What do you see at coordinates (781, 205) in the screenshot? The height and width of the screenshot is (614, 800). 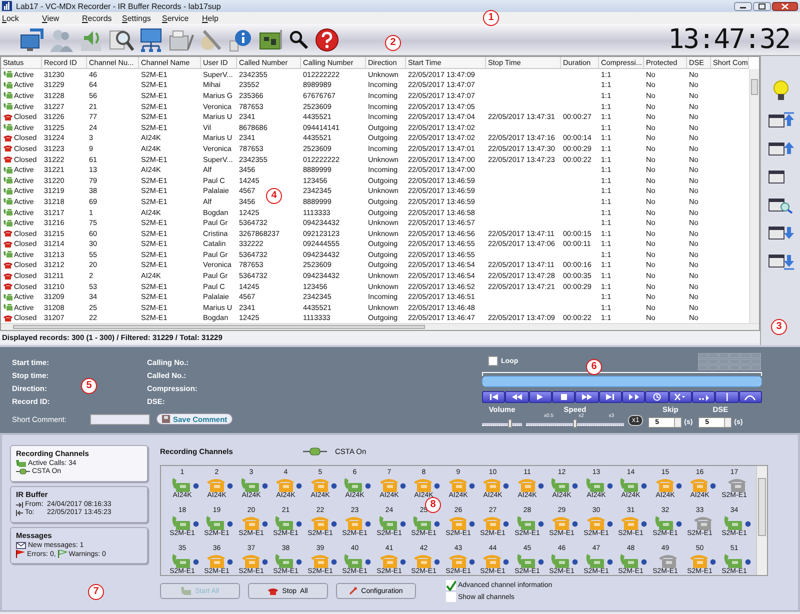 I see `window-search-icon` at bounding box center [781, 205].